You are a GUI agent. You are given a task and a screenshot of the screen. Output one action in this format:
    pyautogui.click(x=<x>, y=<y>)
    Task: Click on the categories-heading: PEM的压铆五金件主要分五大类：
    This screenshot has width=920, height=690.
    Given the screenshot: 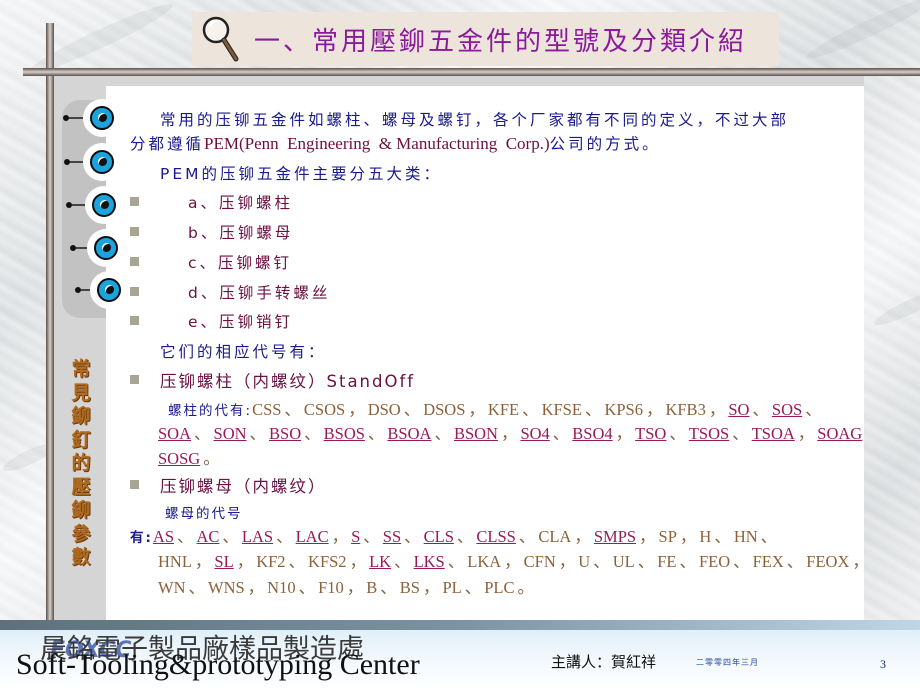 What is the action you would take?
    pyautogui.click(x=301, y=174)
    